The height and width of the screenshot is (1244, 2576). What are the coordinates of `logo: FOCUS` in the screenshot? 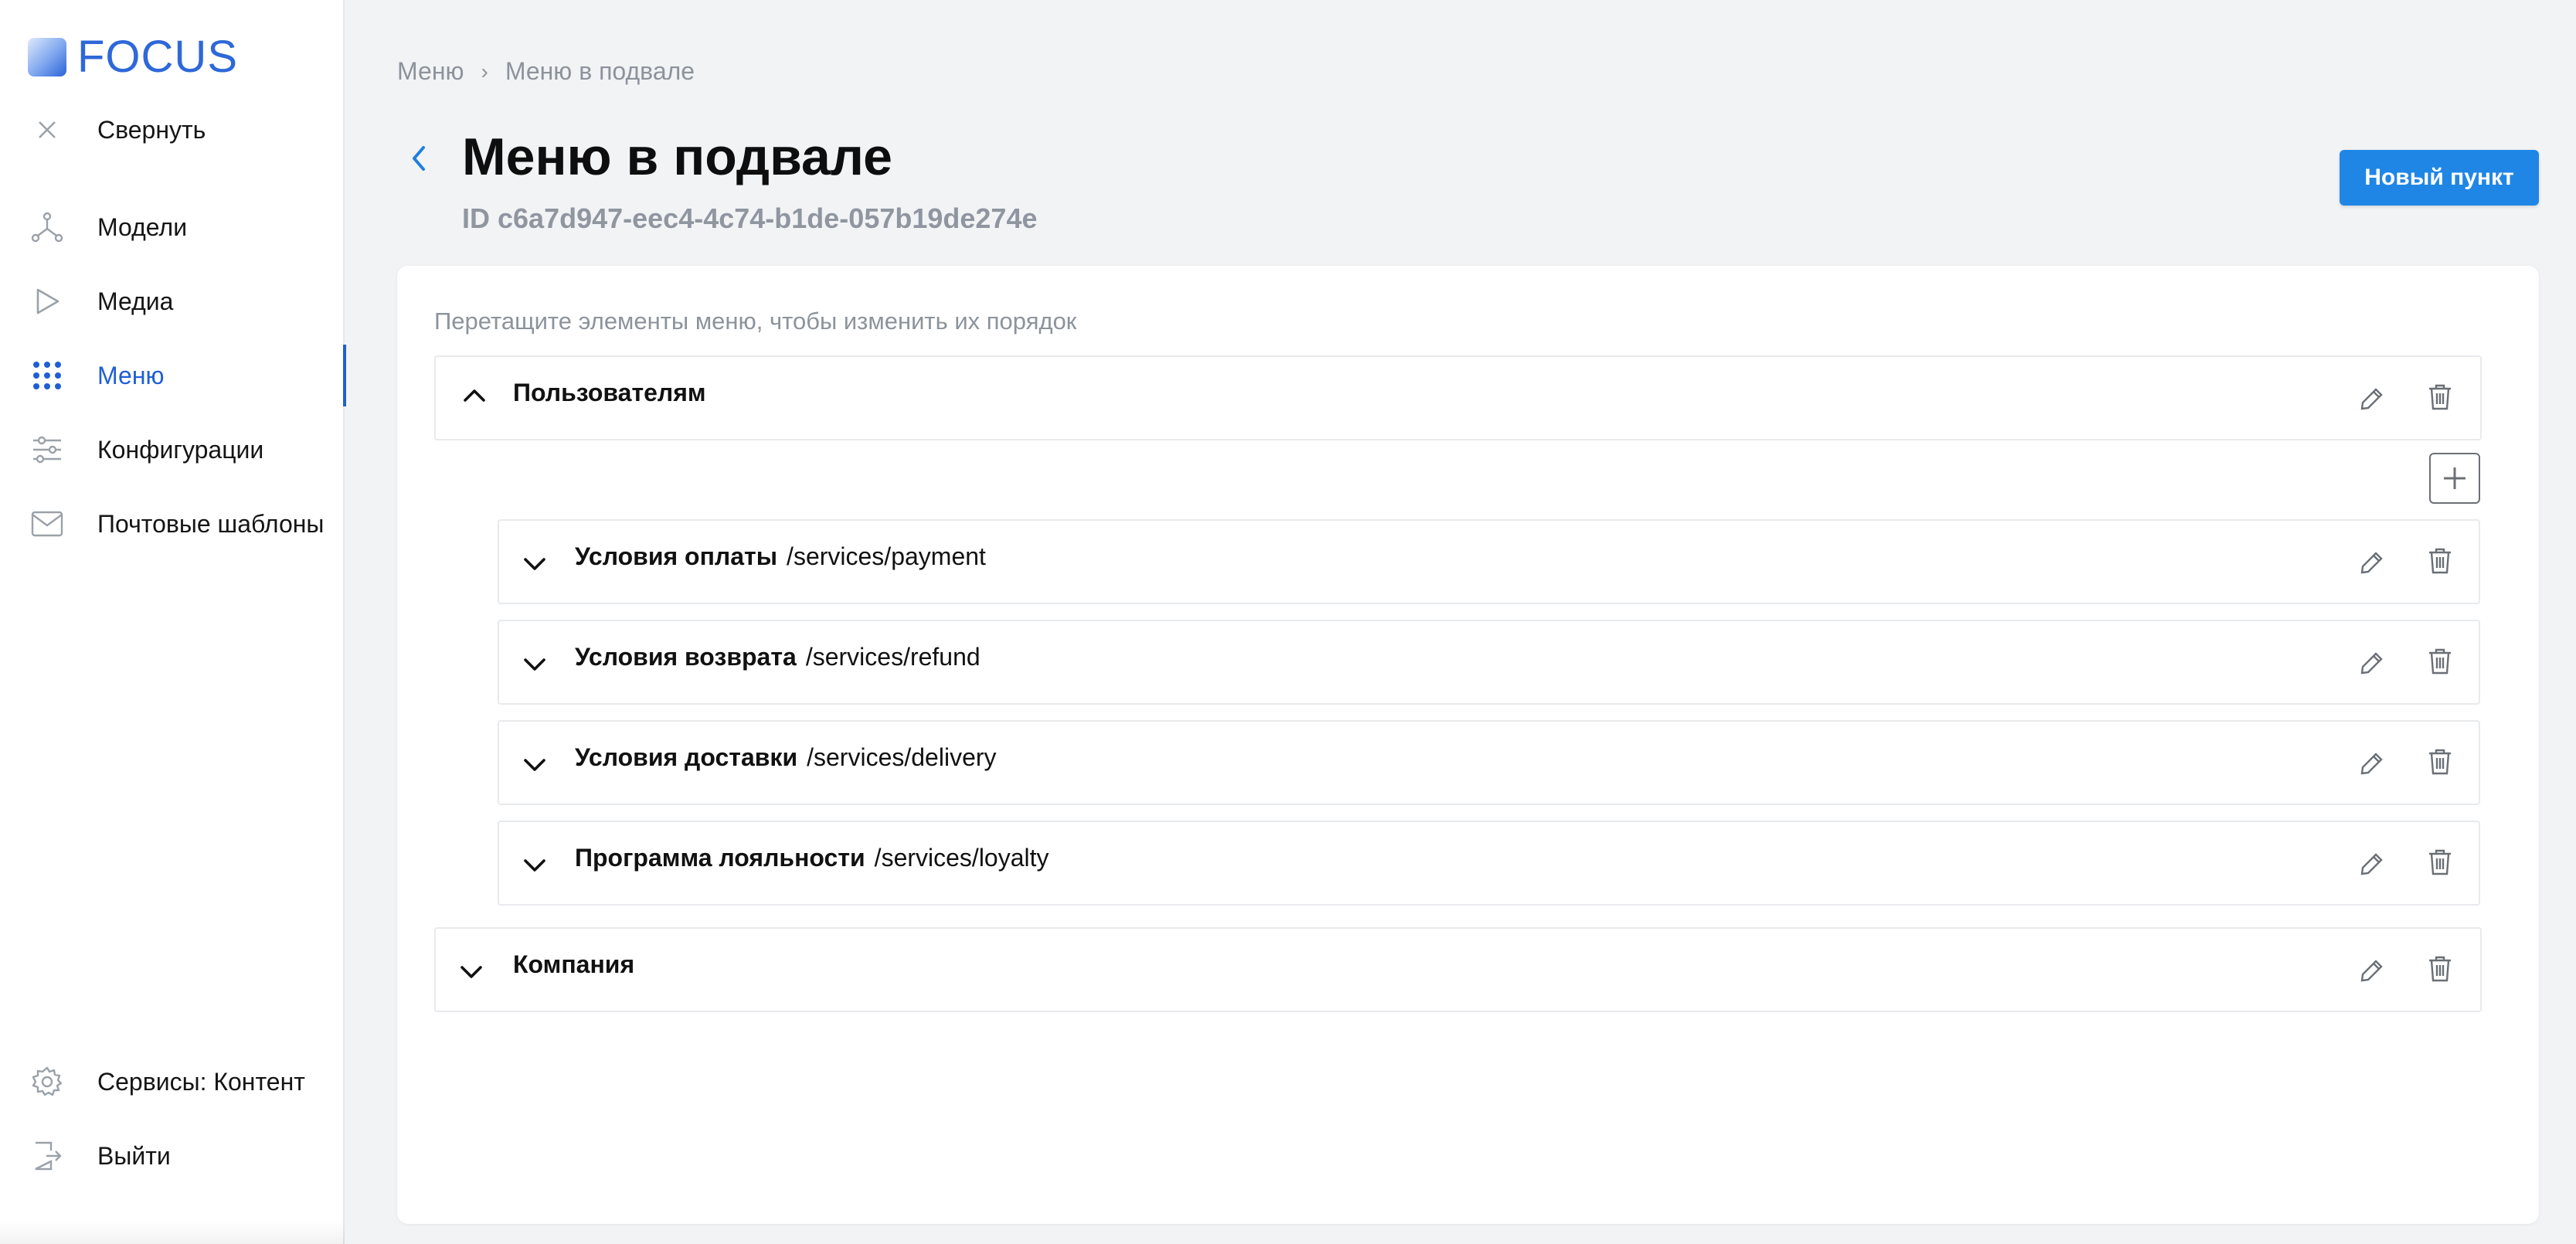 It's located at (133, 57).